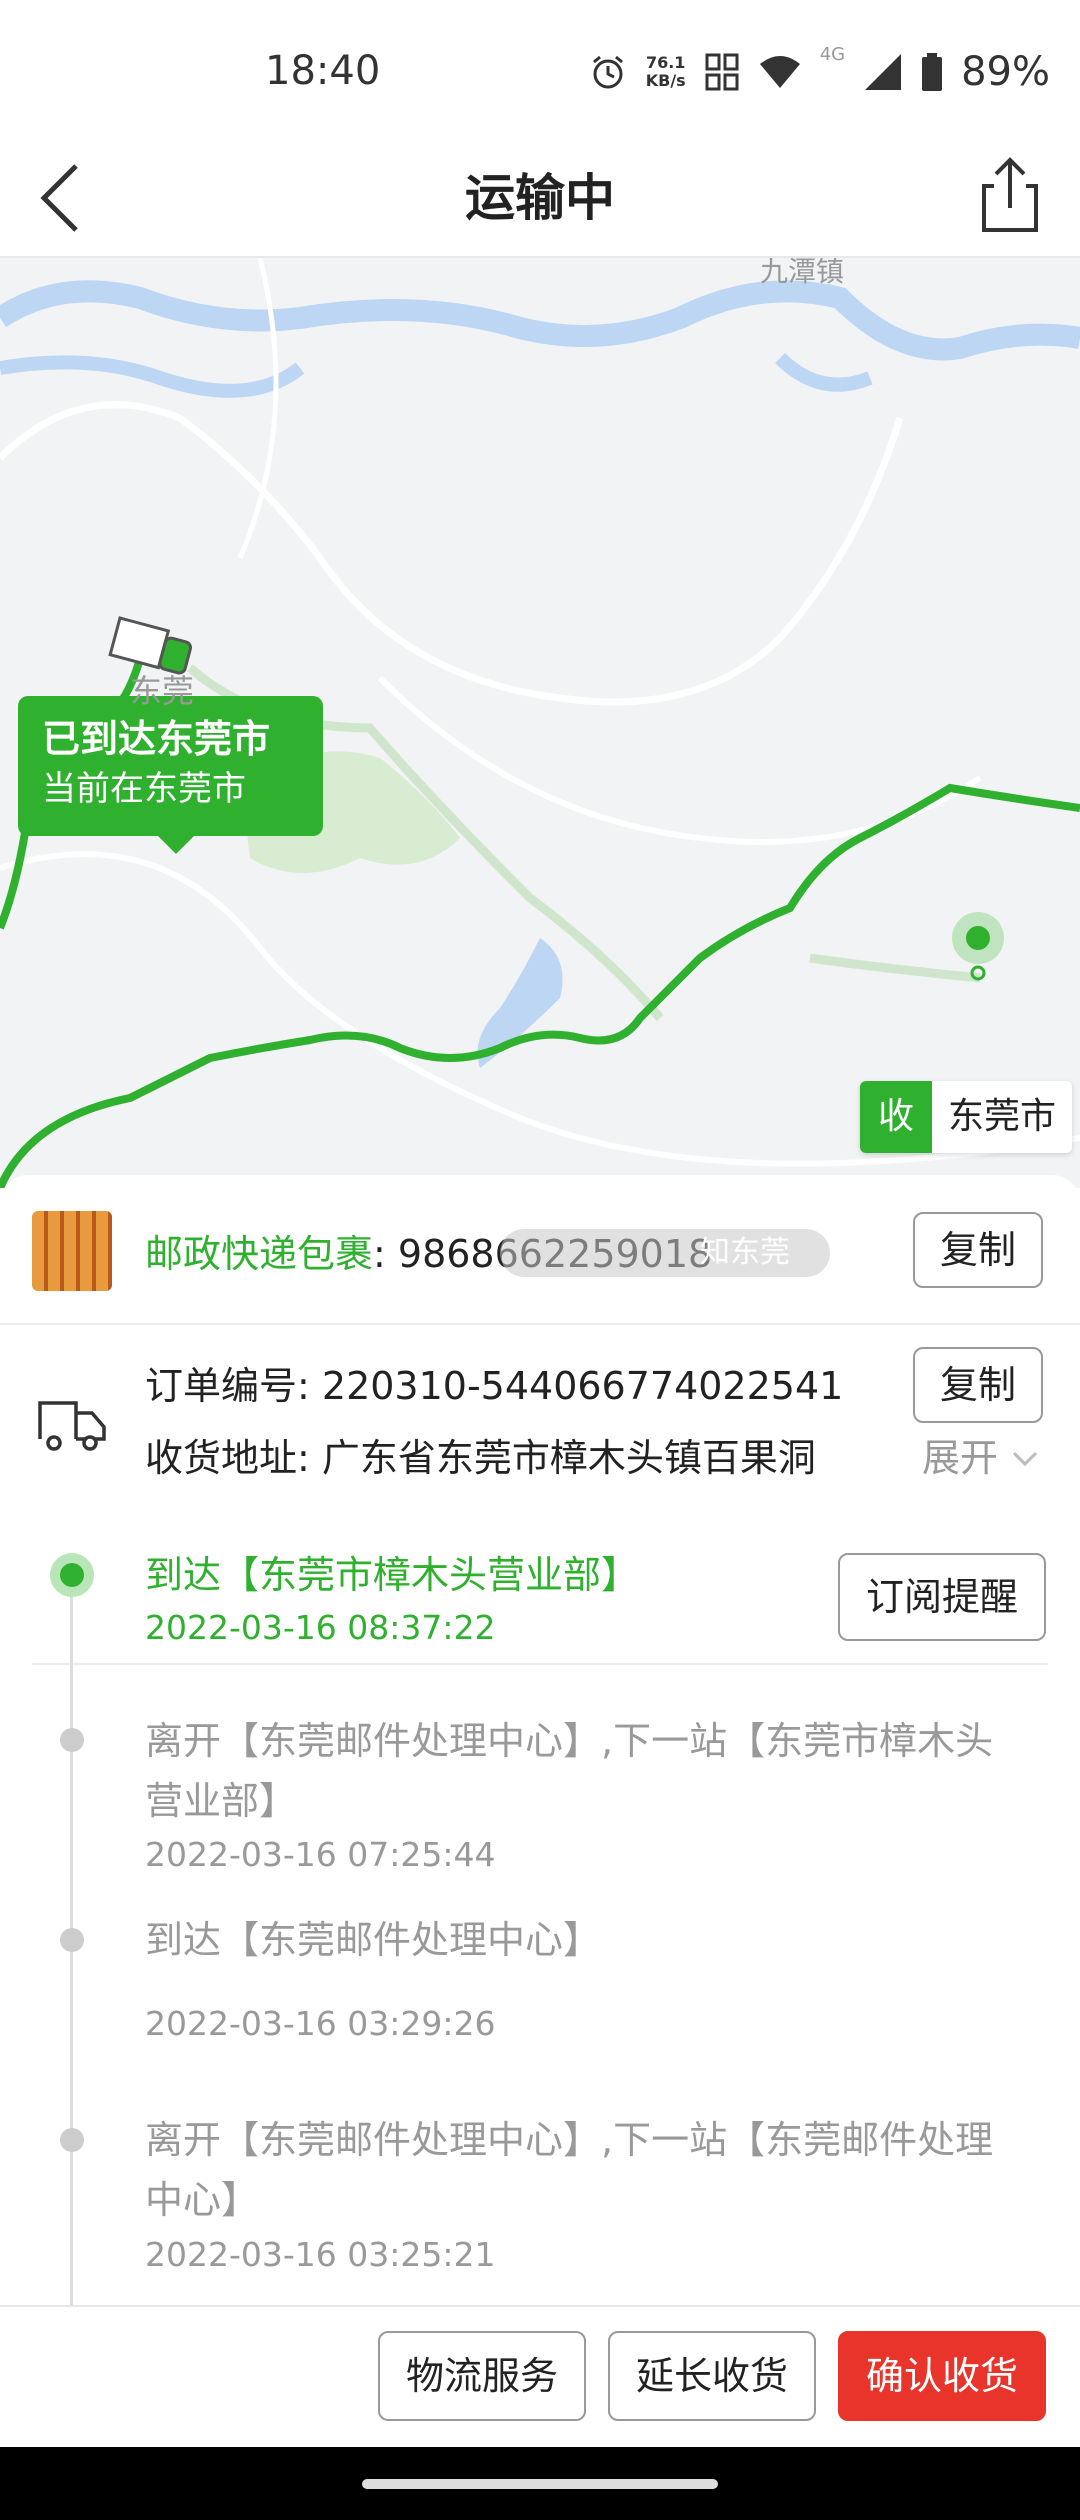 Image resolution: width=1080 pixels, height=2520 pixels. What do you see at coordinates (373, 1940) in the screenshot?
I see `event-title: 到达【东莞邮件处理中心】` at bounding box center [373, 1940].